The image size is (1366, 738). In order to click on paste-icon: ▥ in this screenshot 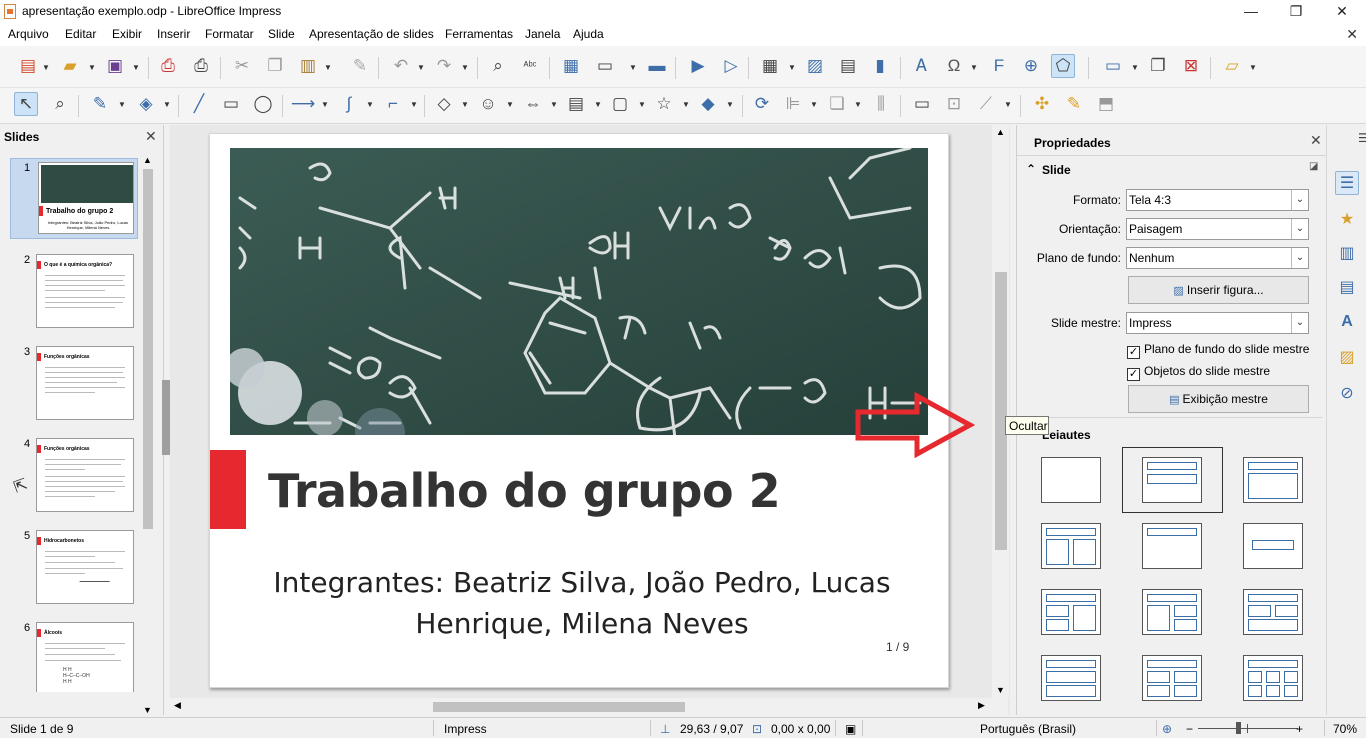, I will do `click(308, 66)`.